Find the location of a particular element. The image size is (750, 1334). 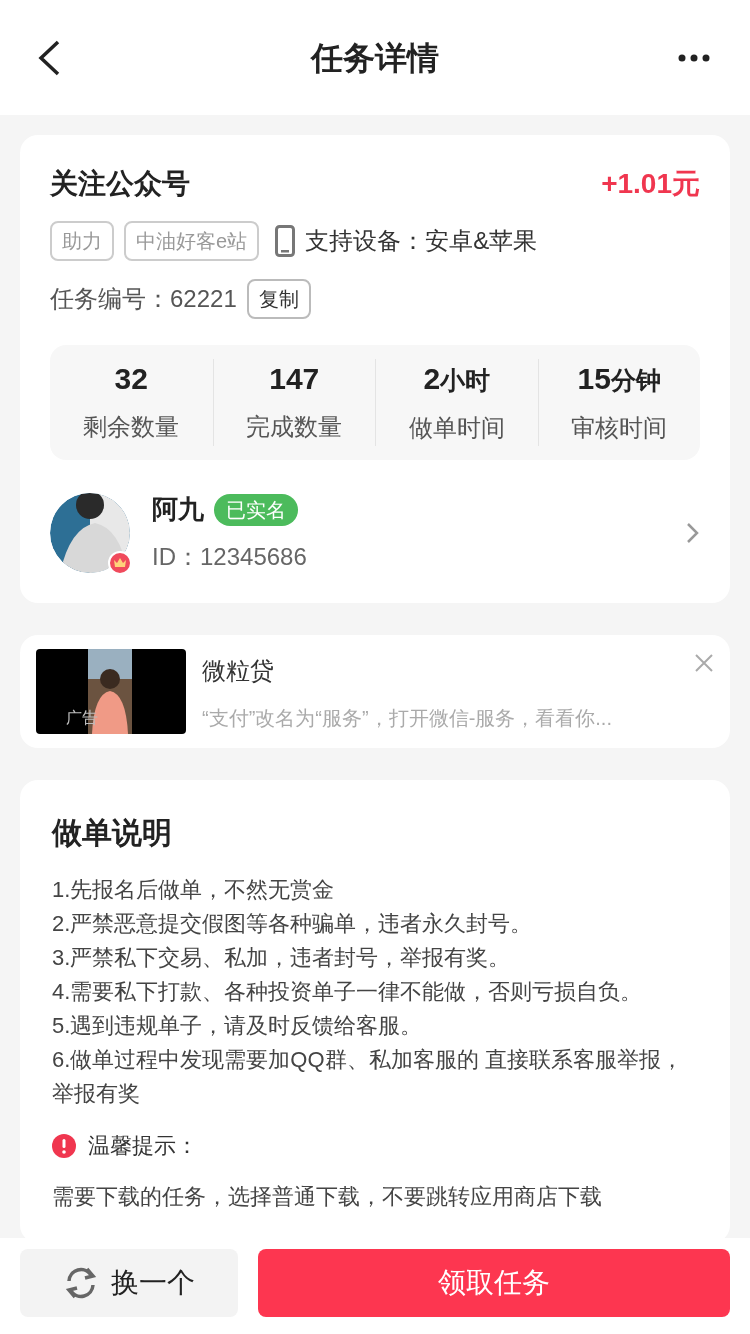

back-icon is located at coordinates (49, 57).